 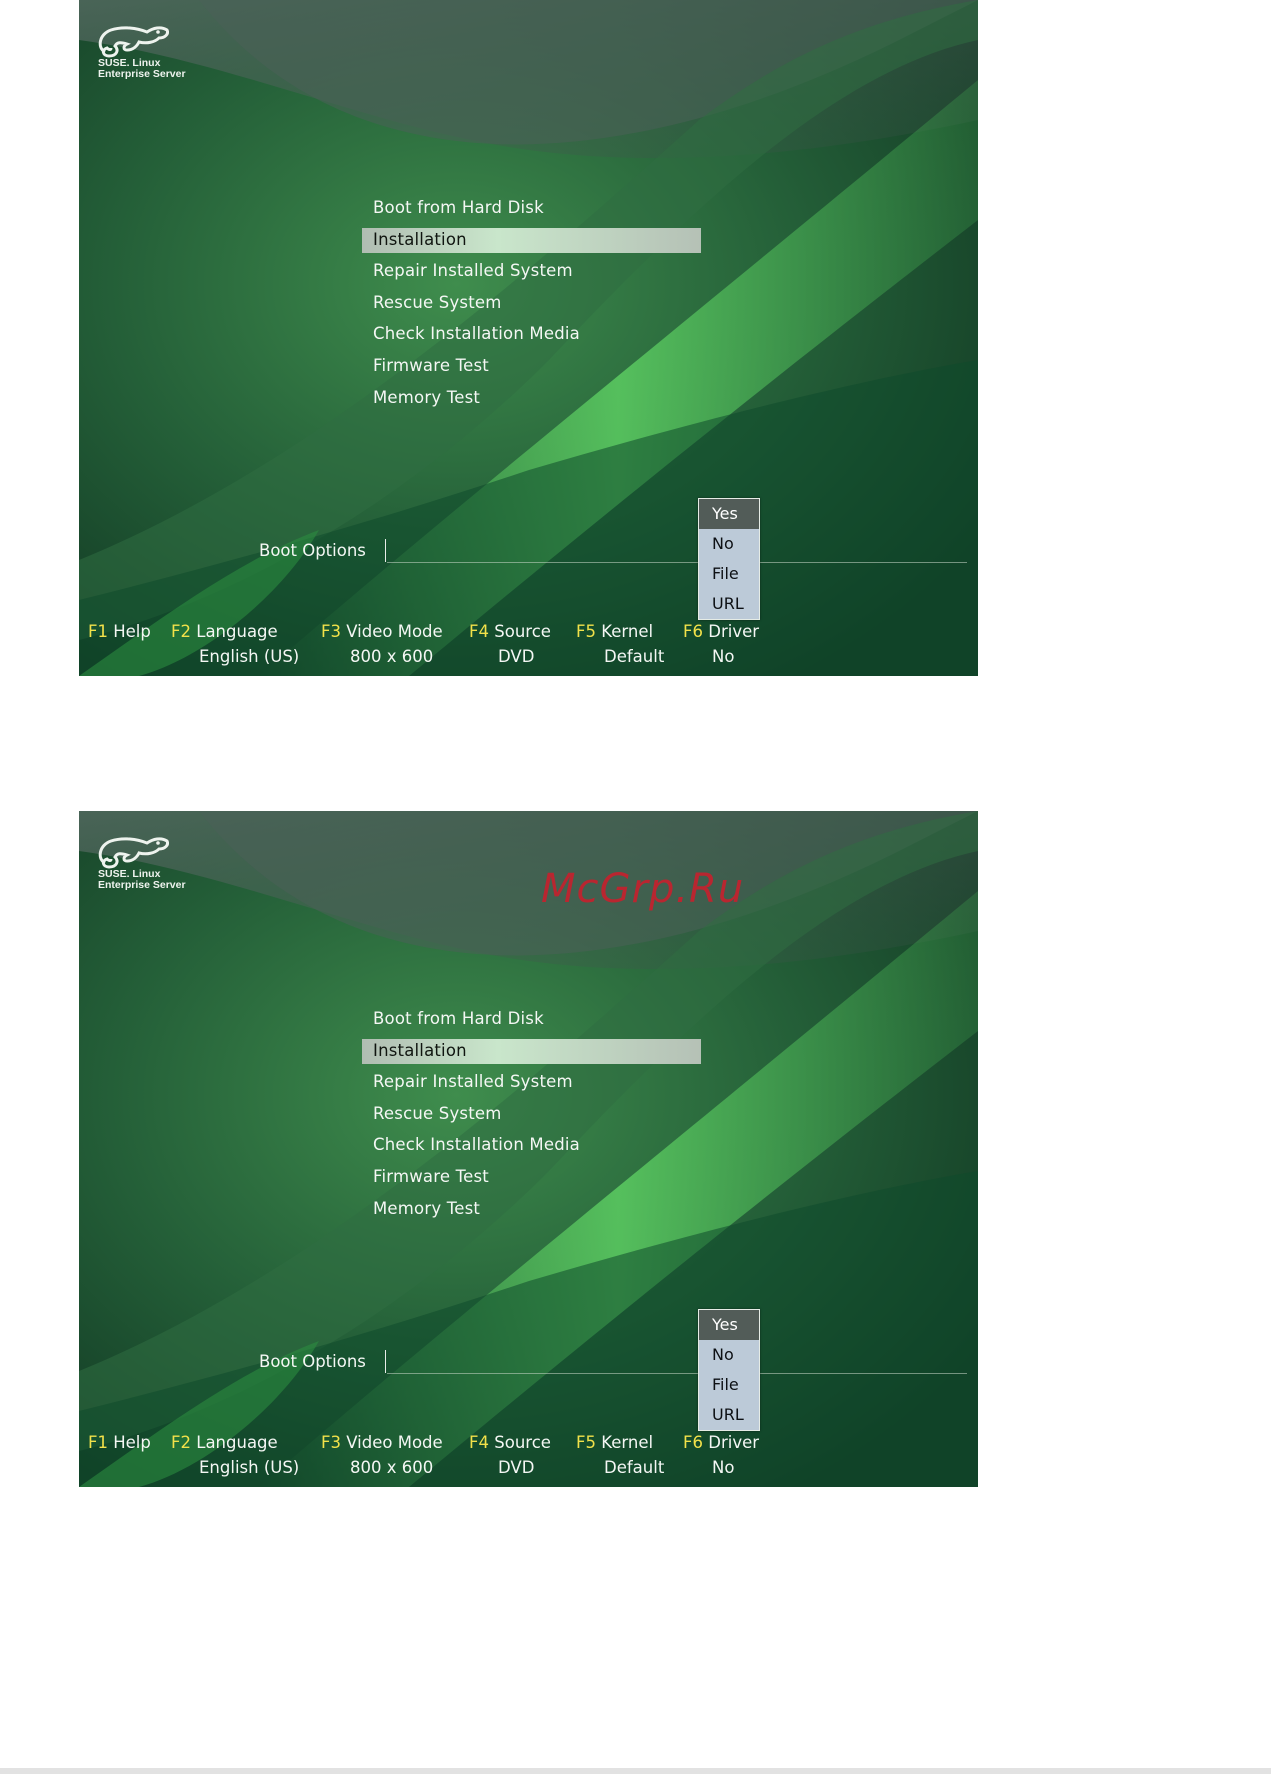 What do you see at coordinates (643, 889) in the screenshot?
I see `watermark: McGrp.Ru` at bounding box center [643, 889].